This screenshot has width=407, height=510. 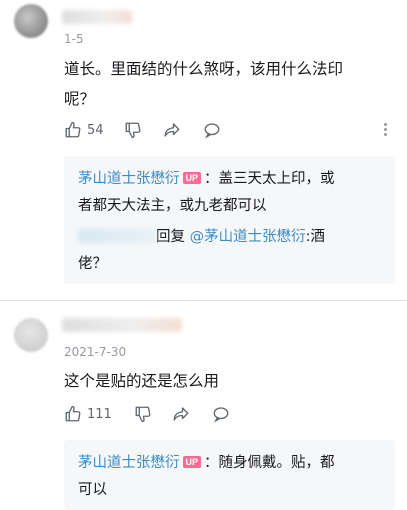 I want to click on like-button: 111, so click(x=88, y=414).